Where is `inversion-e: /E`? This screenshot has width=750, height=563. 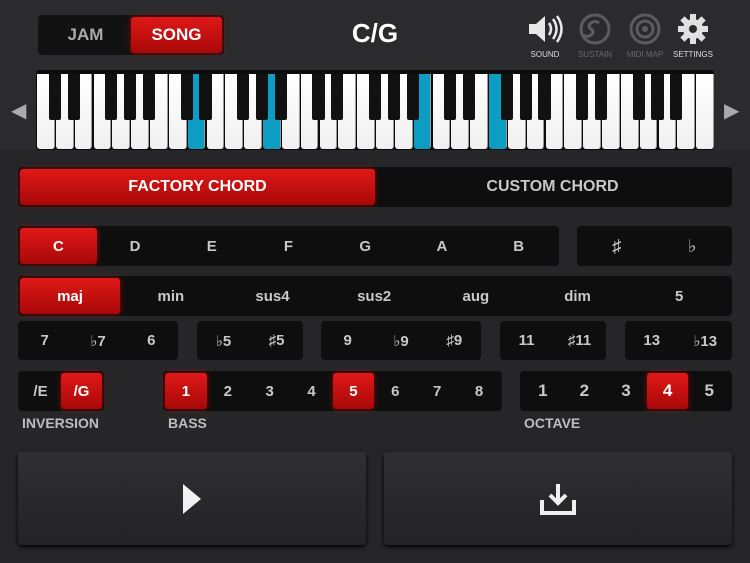 inversion-e: /E is located at coordinates (40, 391).